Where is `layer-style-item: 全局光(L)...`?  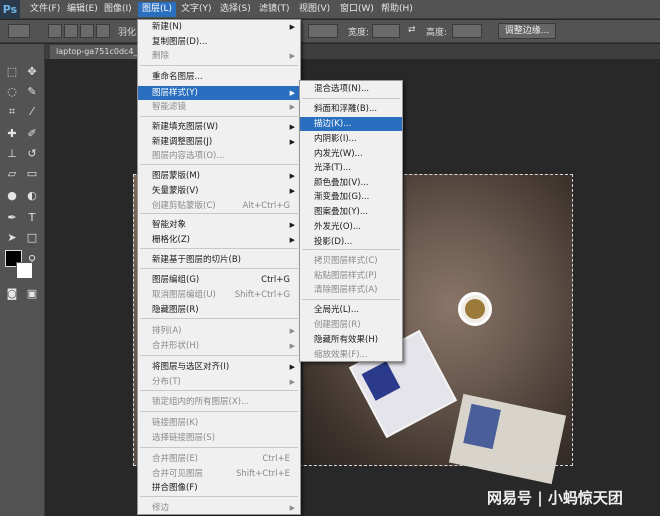
layer-style-item: 全局光(L)... is located at coordinates (351, 310).